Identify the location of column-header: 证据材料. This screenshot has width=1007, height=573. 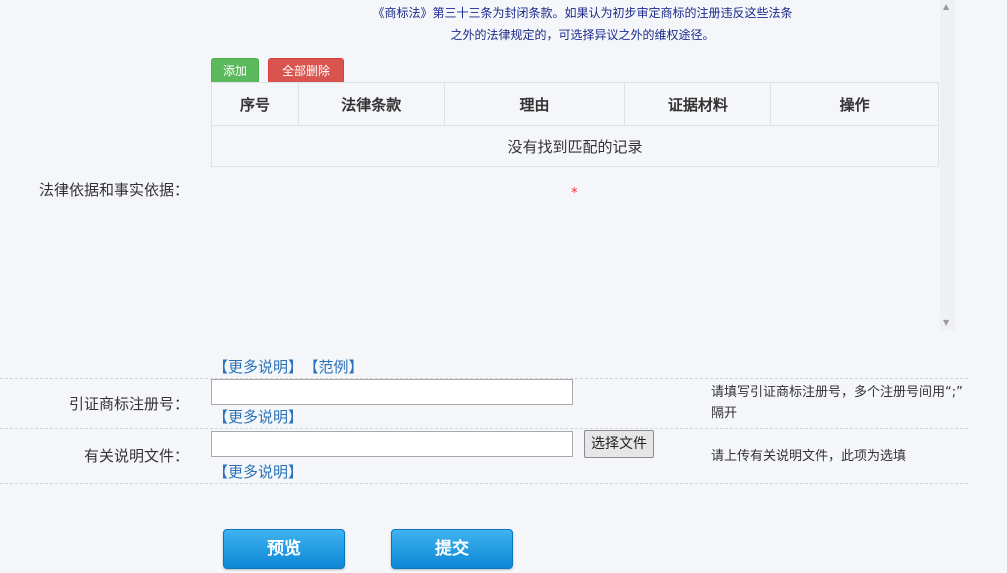
(698, 104).